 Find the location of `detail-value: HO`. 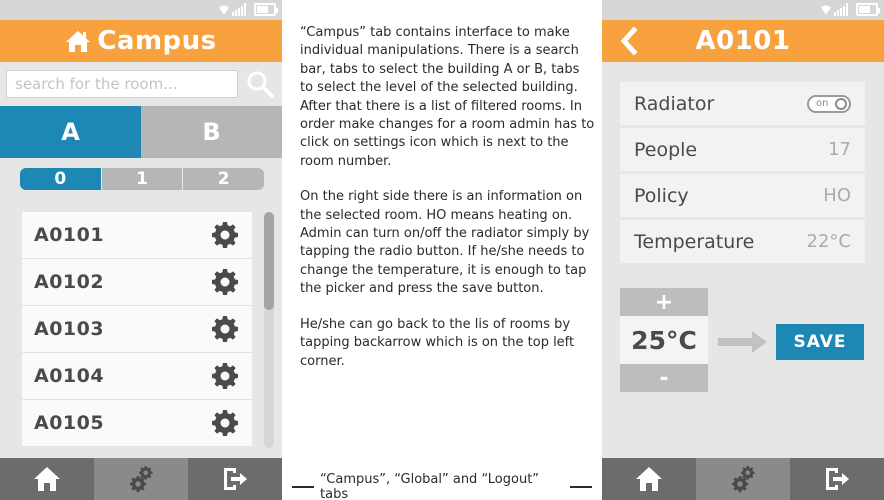

detail-value: HO is located at coordinates (837, 195).